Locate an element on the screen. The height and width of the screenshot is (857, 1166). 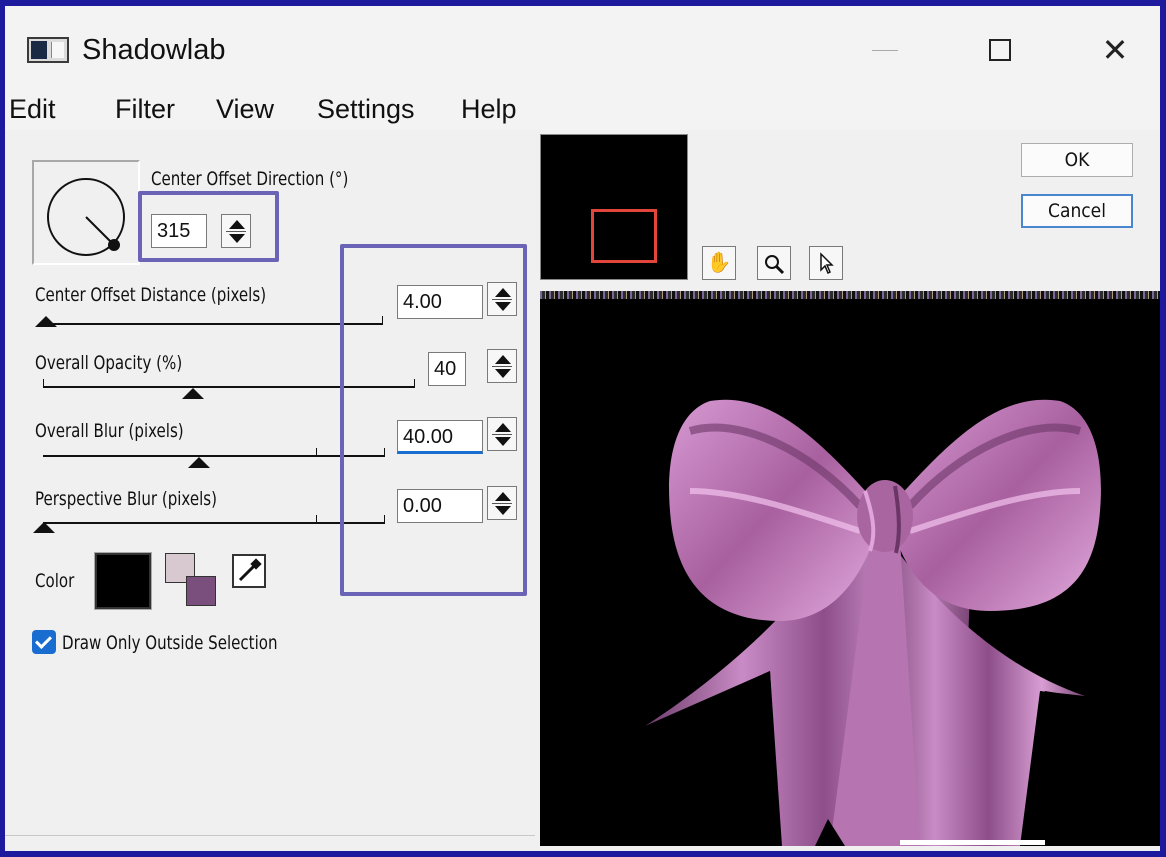
ok-button: OK is located at coordinates (1077, 160).